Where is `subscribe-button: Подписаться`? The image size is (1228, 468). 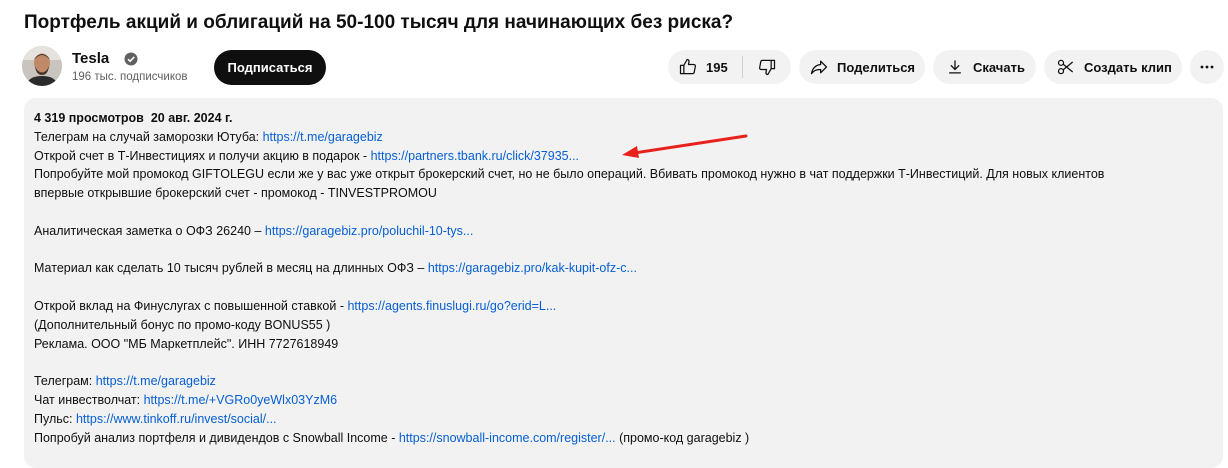
subscribe-button: Подписаться is located at coordinates (270, 67).